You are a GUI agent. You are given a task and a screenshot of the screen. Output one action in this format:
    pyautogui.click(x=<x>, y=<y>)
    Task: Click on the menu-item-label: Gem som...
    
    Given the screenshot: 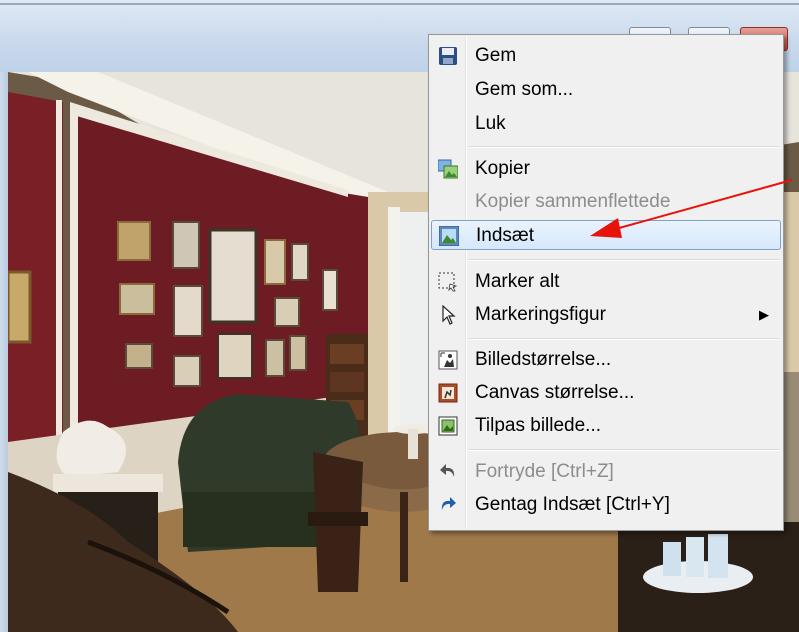 What is the action you would take?
    pyautogui.click(x=524, y=89)
    